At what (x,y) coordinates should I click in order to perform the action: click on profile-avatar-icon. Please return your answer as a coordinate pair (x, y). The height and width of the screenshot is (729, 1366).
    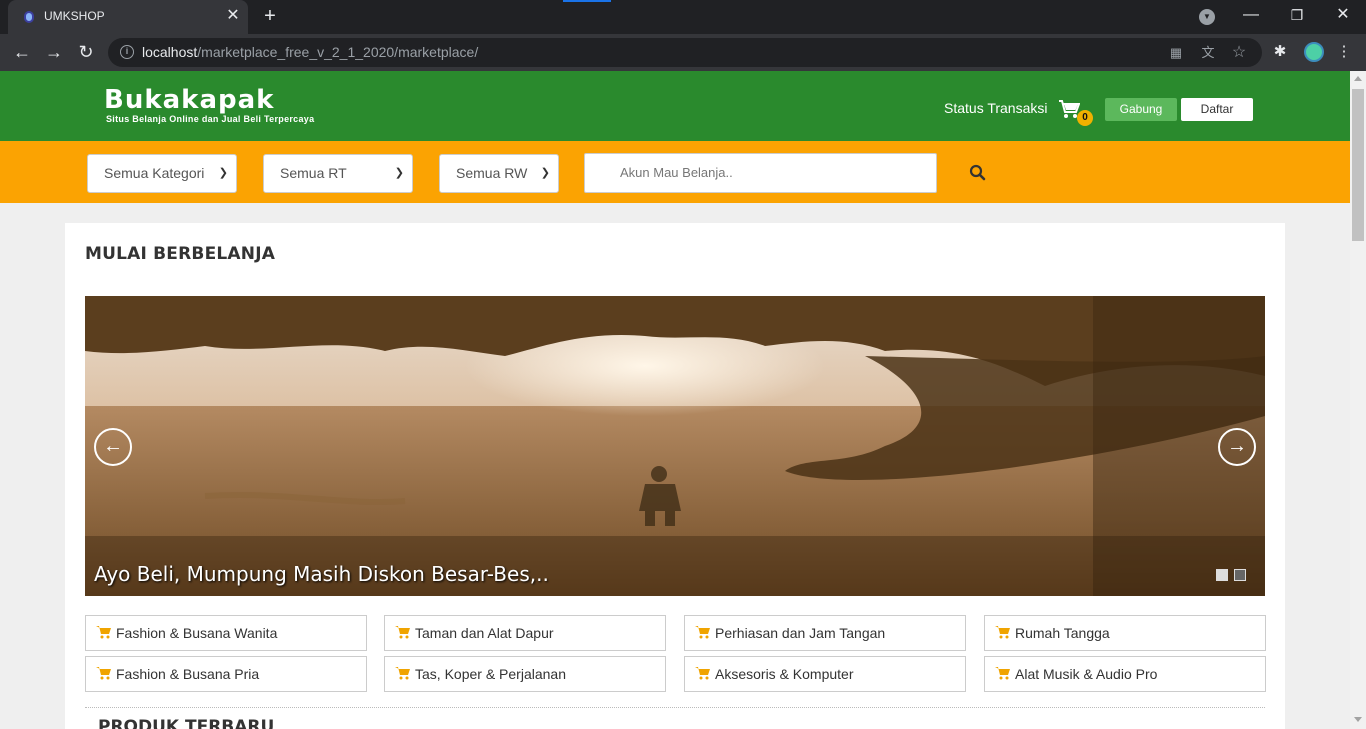
    Looking at the image, I should click on (1314, 52).